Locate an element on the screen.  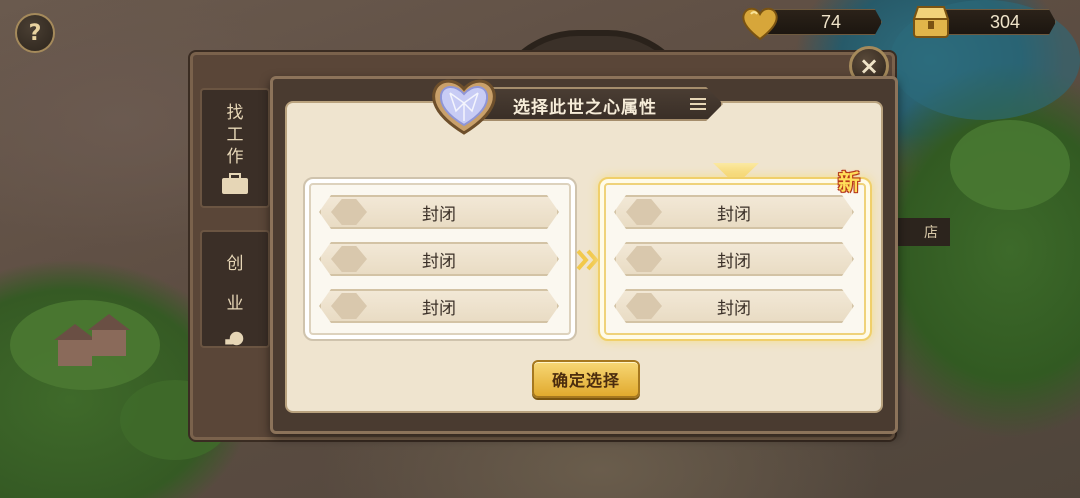
treasure-chest-icon is located at coordinates (931, 22).